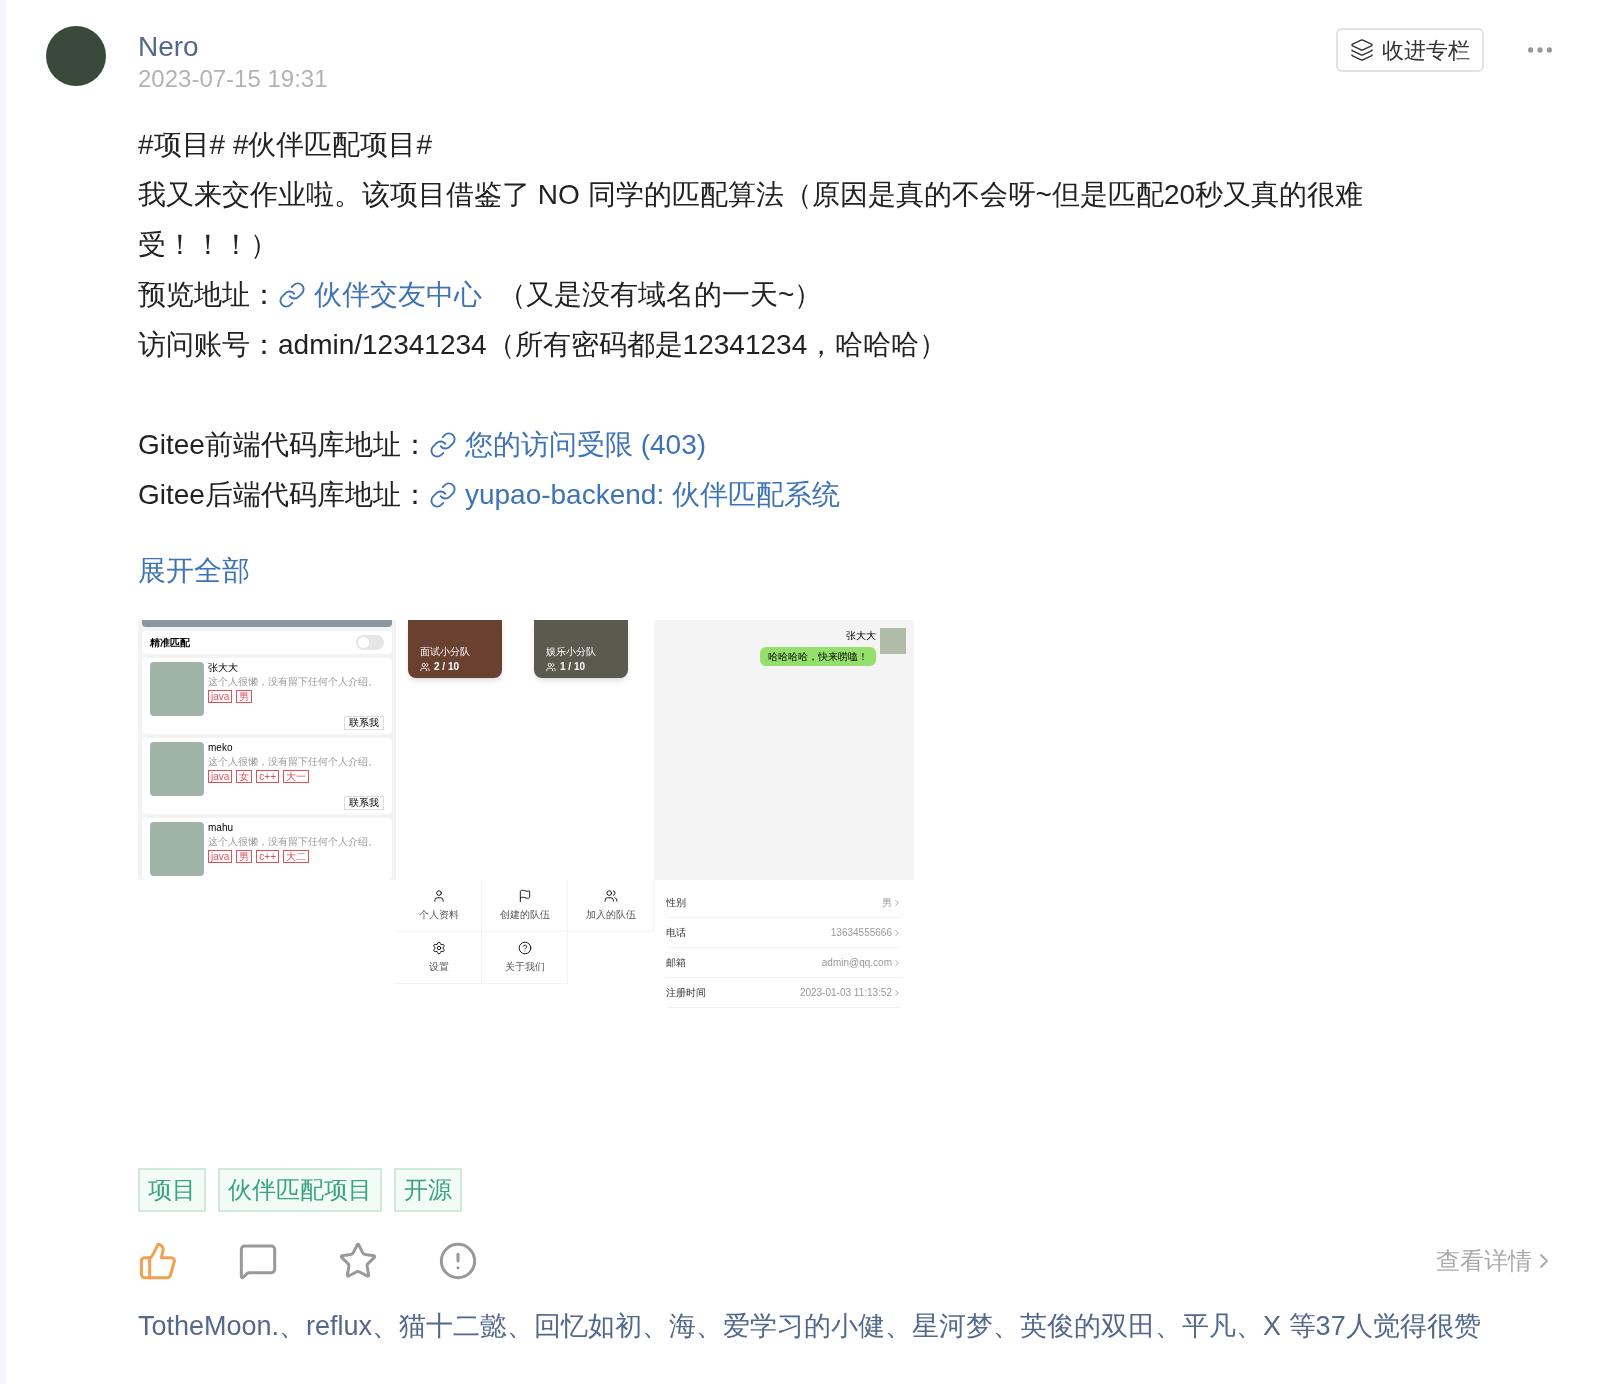 The height and width of the screenshot is (1384, 1606). What do you see at coordinates (158, 1261) in the screenshot?
I see `like-icon` at bounding box center [158, 1261].